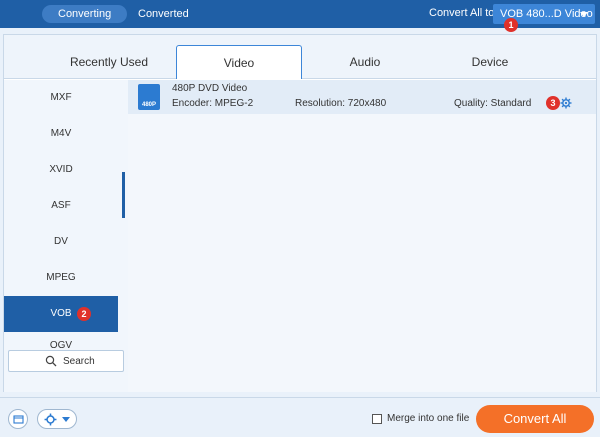  What do you see at coordinates (149, 97) in the screenshot?
I see `video-format-icon: 480P` at bounding box center [149, 97].